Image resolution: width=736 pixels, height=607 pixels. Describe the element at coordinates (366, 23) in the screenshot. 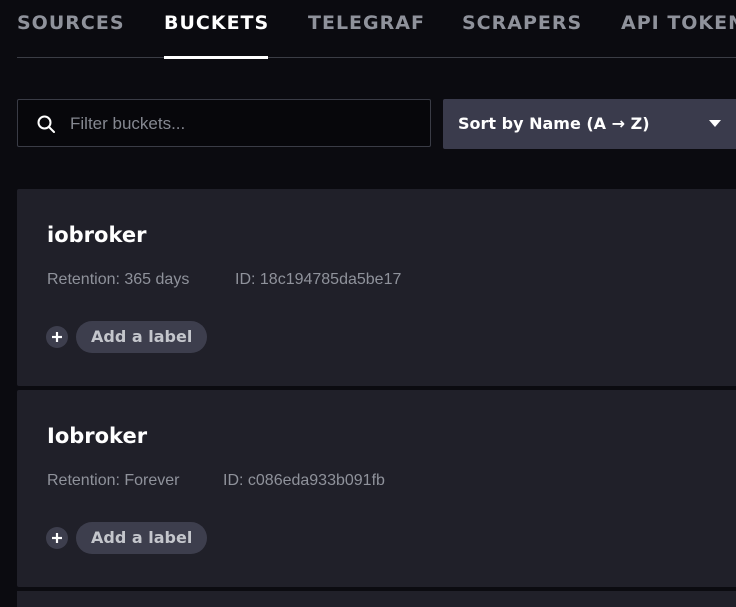

I see `tab-telegraf: TELEGRAF` at that location.